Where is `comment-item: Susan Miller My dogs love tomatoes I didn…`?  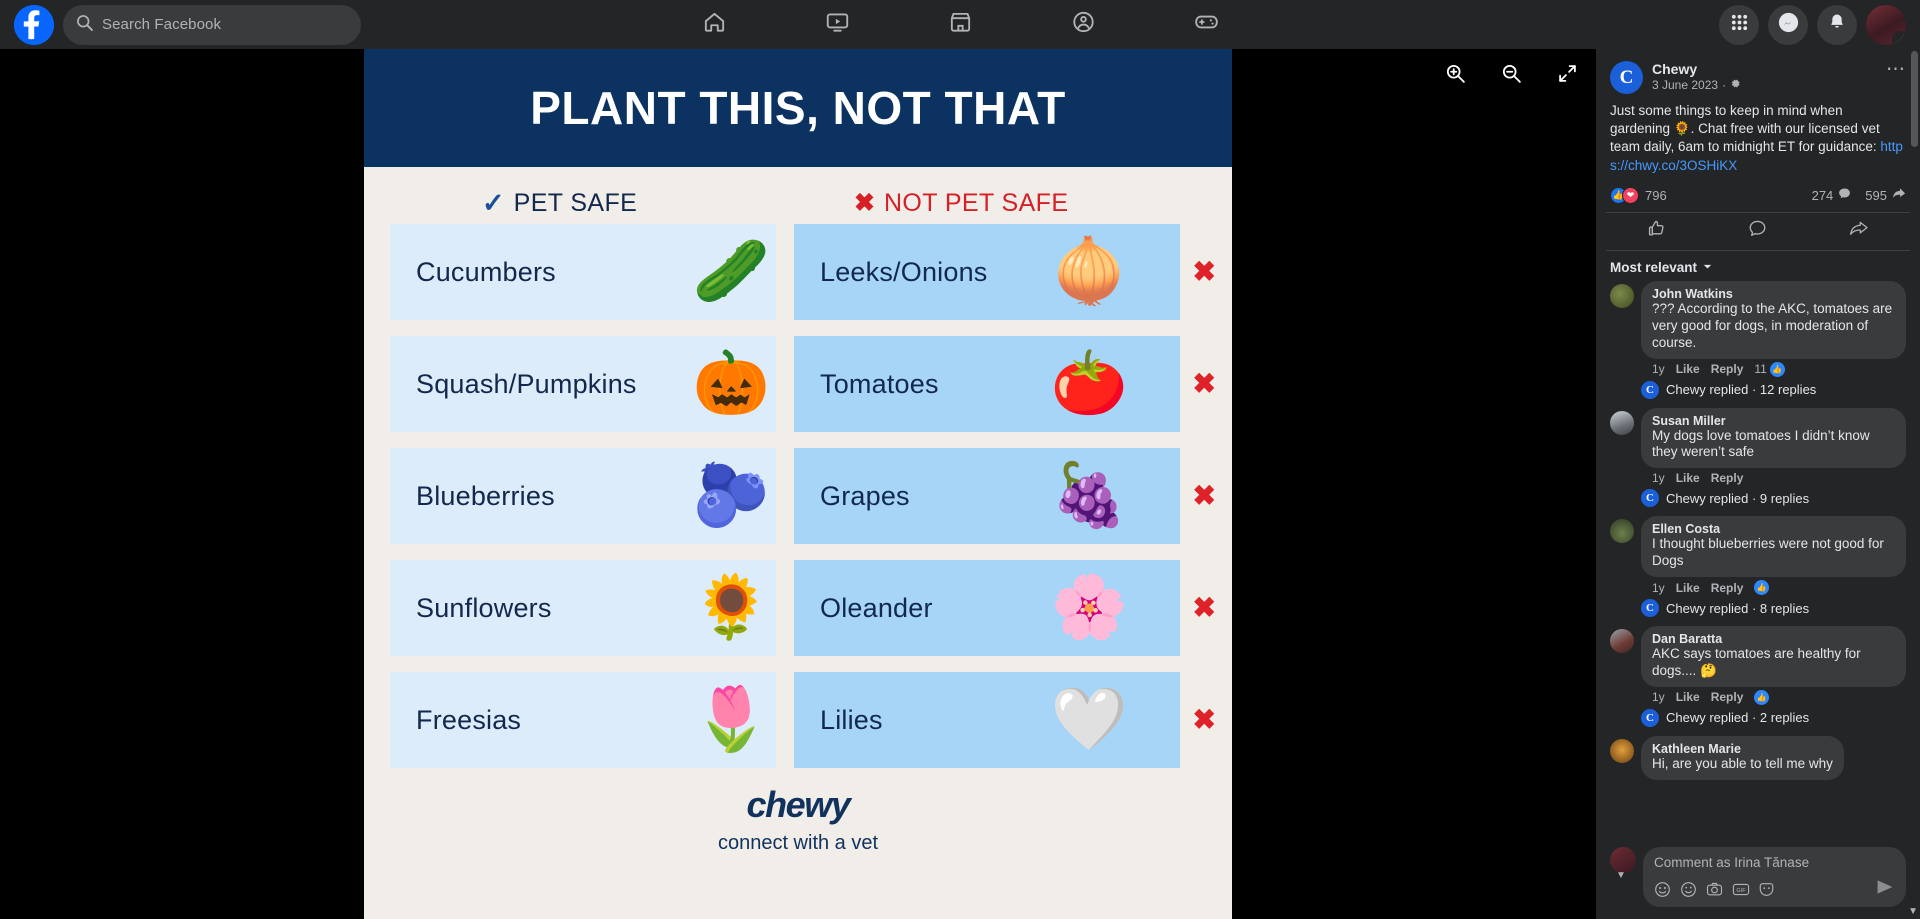 comment-item: Susan Miller My dogs love tomatoes I didn… is located at coordinates (1758, 461).